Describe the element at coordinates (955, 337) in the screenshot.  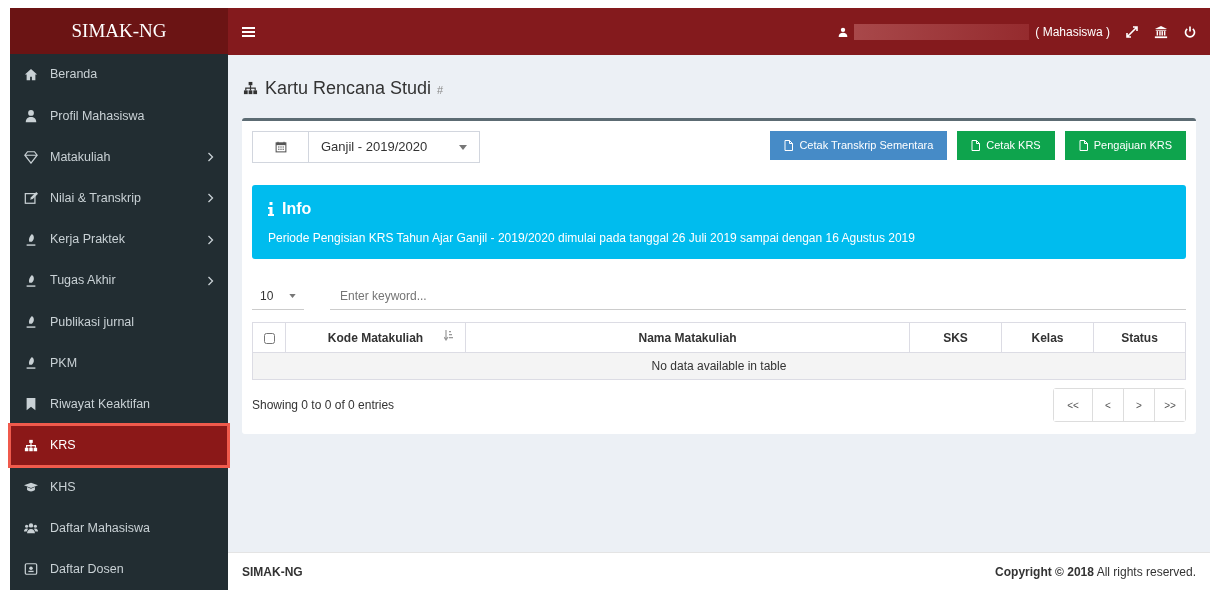
I see `column-header: SKS` at that location.